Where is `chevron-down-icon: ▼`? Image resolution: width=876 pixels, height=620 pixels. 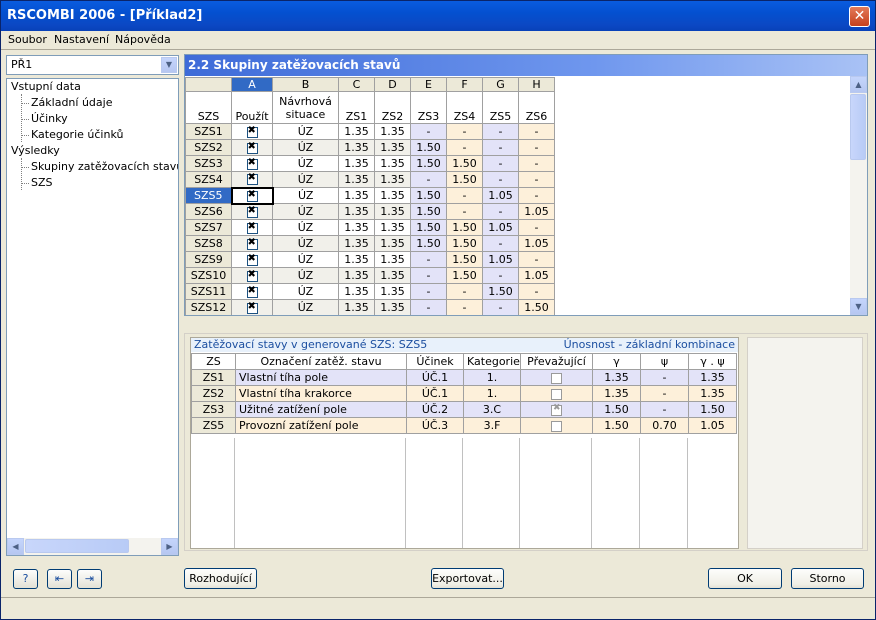
chevron-down-icon: ▼ is located at coordinates (169, 65).